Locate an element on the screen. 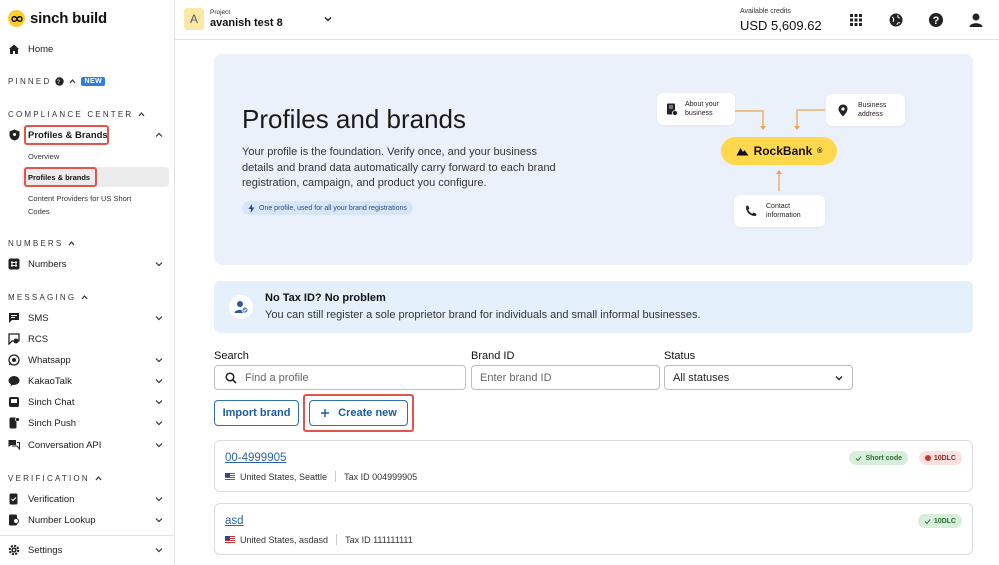  numbers-section: NUMBERS is located at coordinates (42, 243).